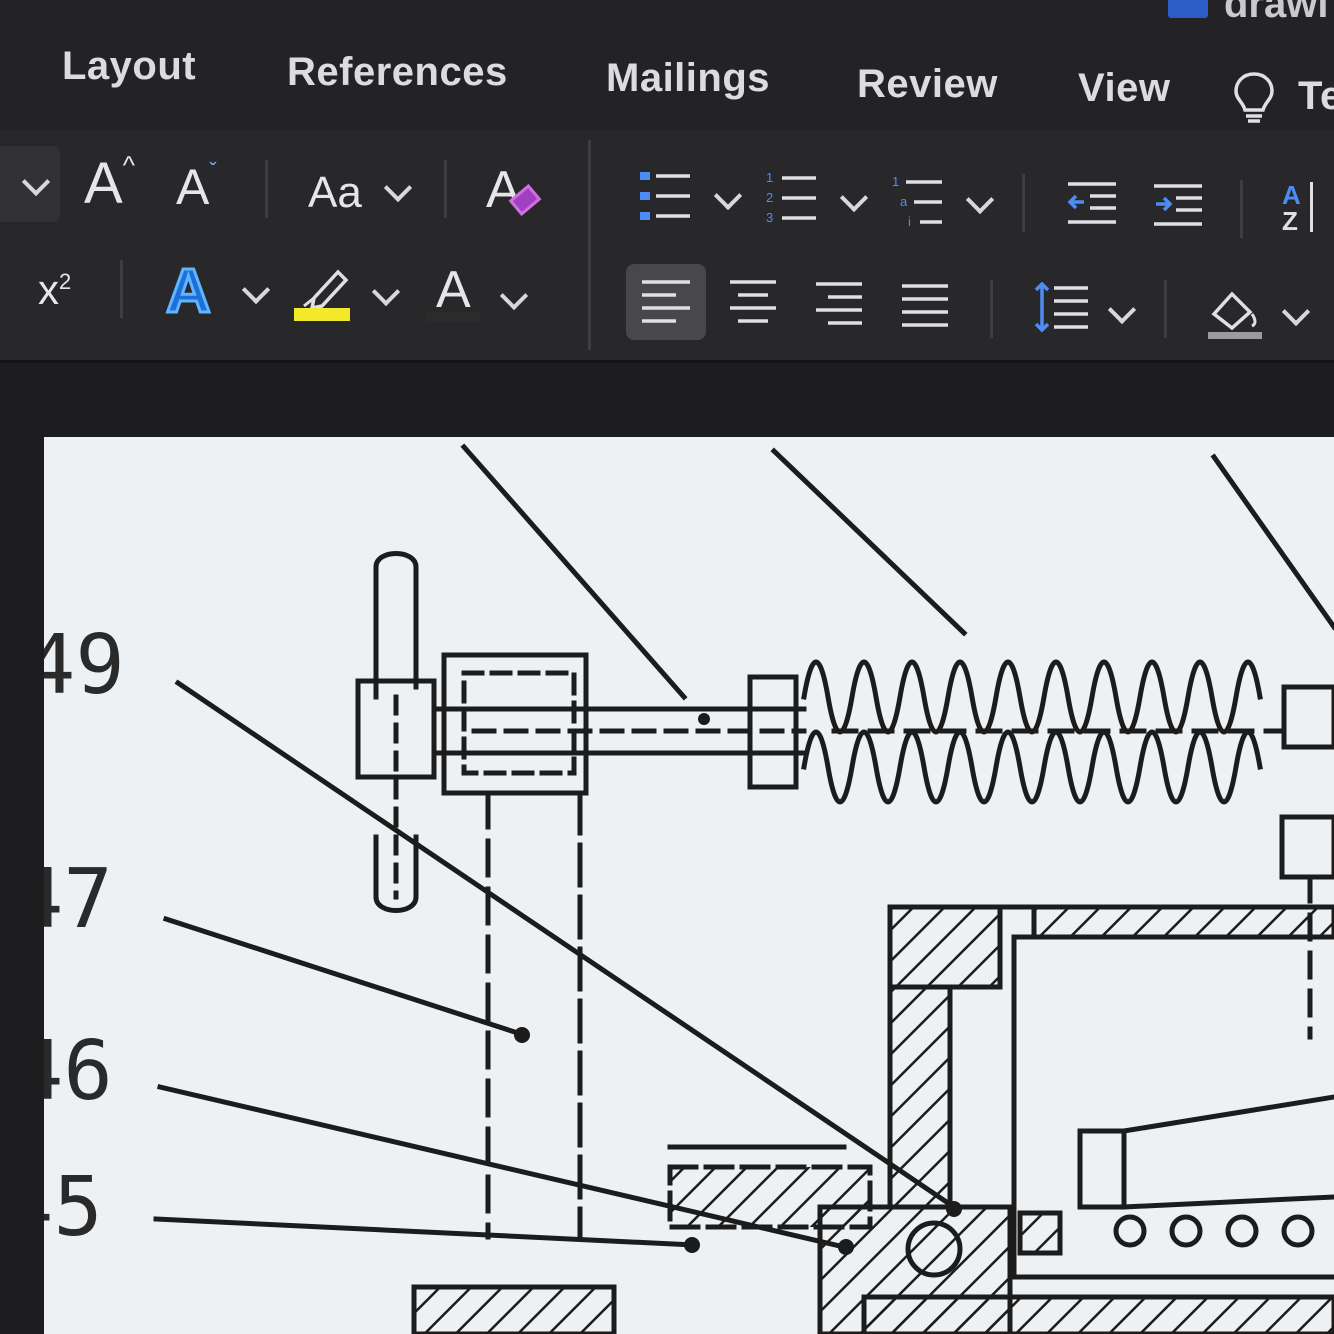 The image size is (1334, 1334). What do you see at coordinates (1254, 97) in the screenshot?
I see `tell-me-lightbulb-icon` at bounding box center [1254, 97].